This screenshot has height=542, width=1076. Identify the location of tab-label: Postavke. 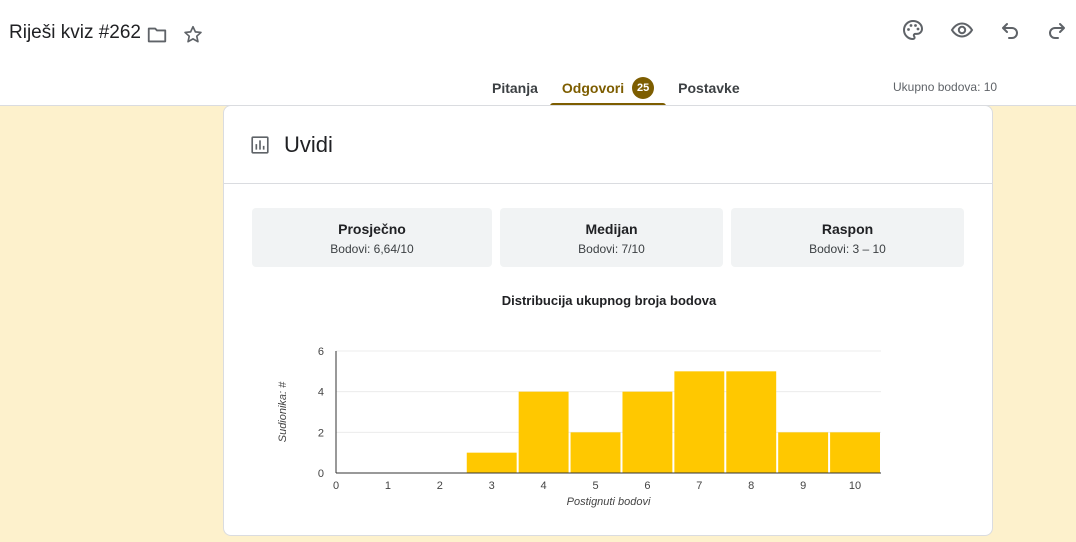
(709, 88).